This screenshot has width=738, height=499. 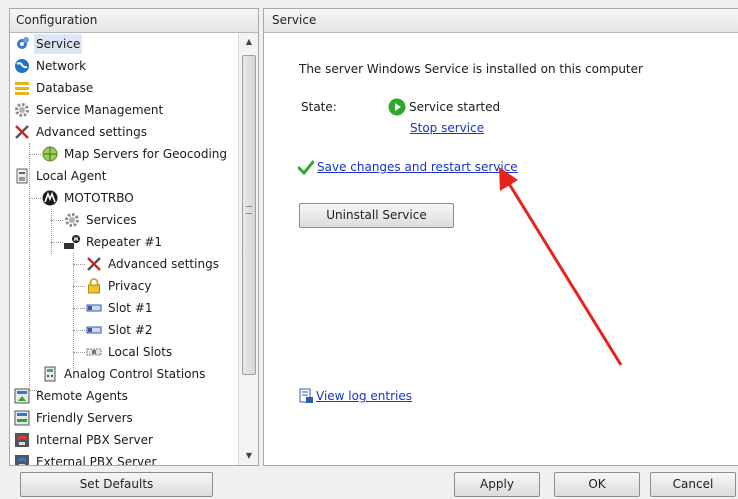 What do you see at coordinates (120, 330) in the screenshot?
I see `tree-item-slot-2: Slot #2` at bounding box center [120, 330].